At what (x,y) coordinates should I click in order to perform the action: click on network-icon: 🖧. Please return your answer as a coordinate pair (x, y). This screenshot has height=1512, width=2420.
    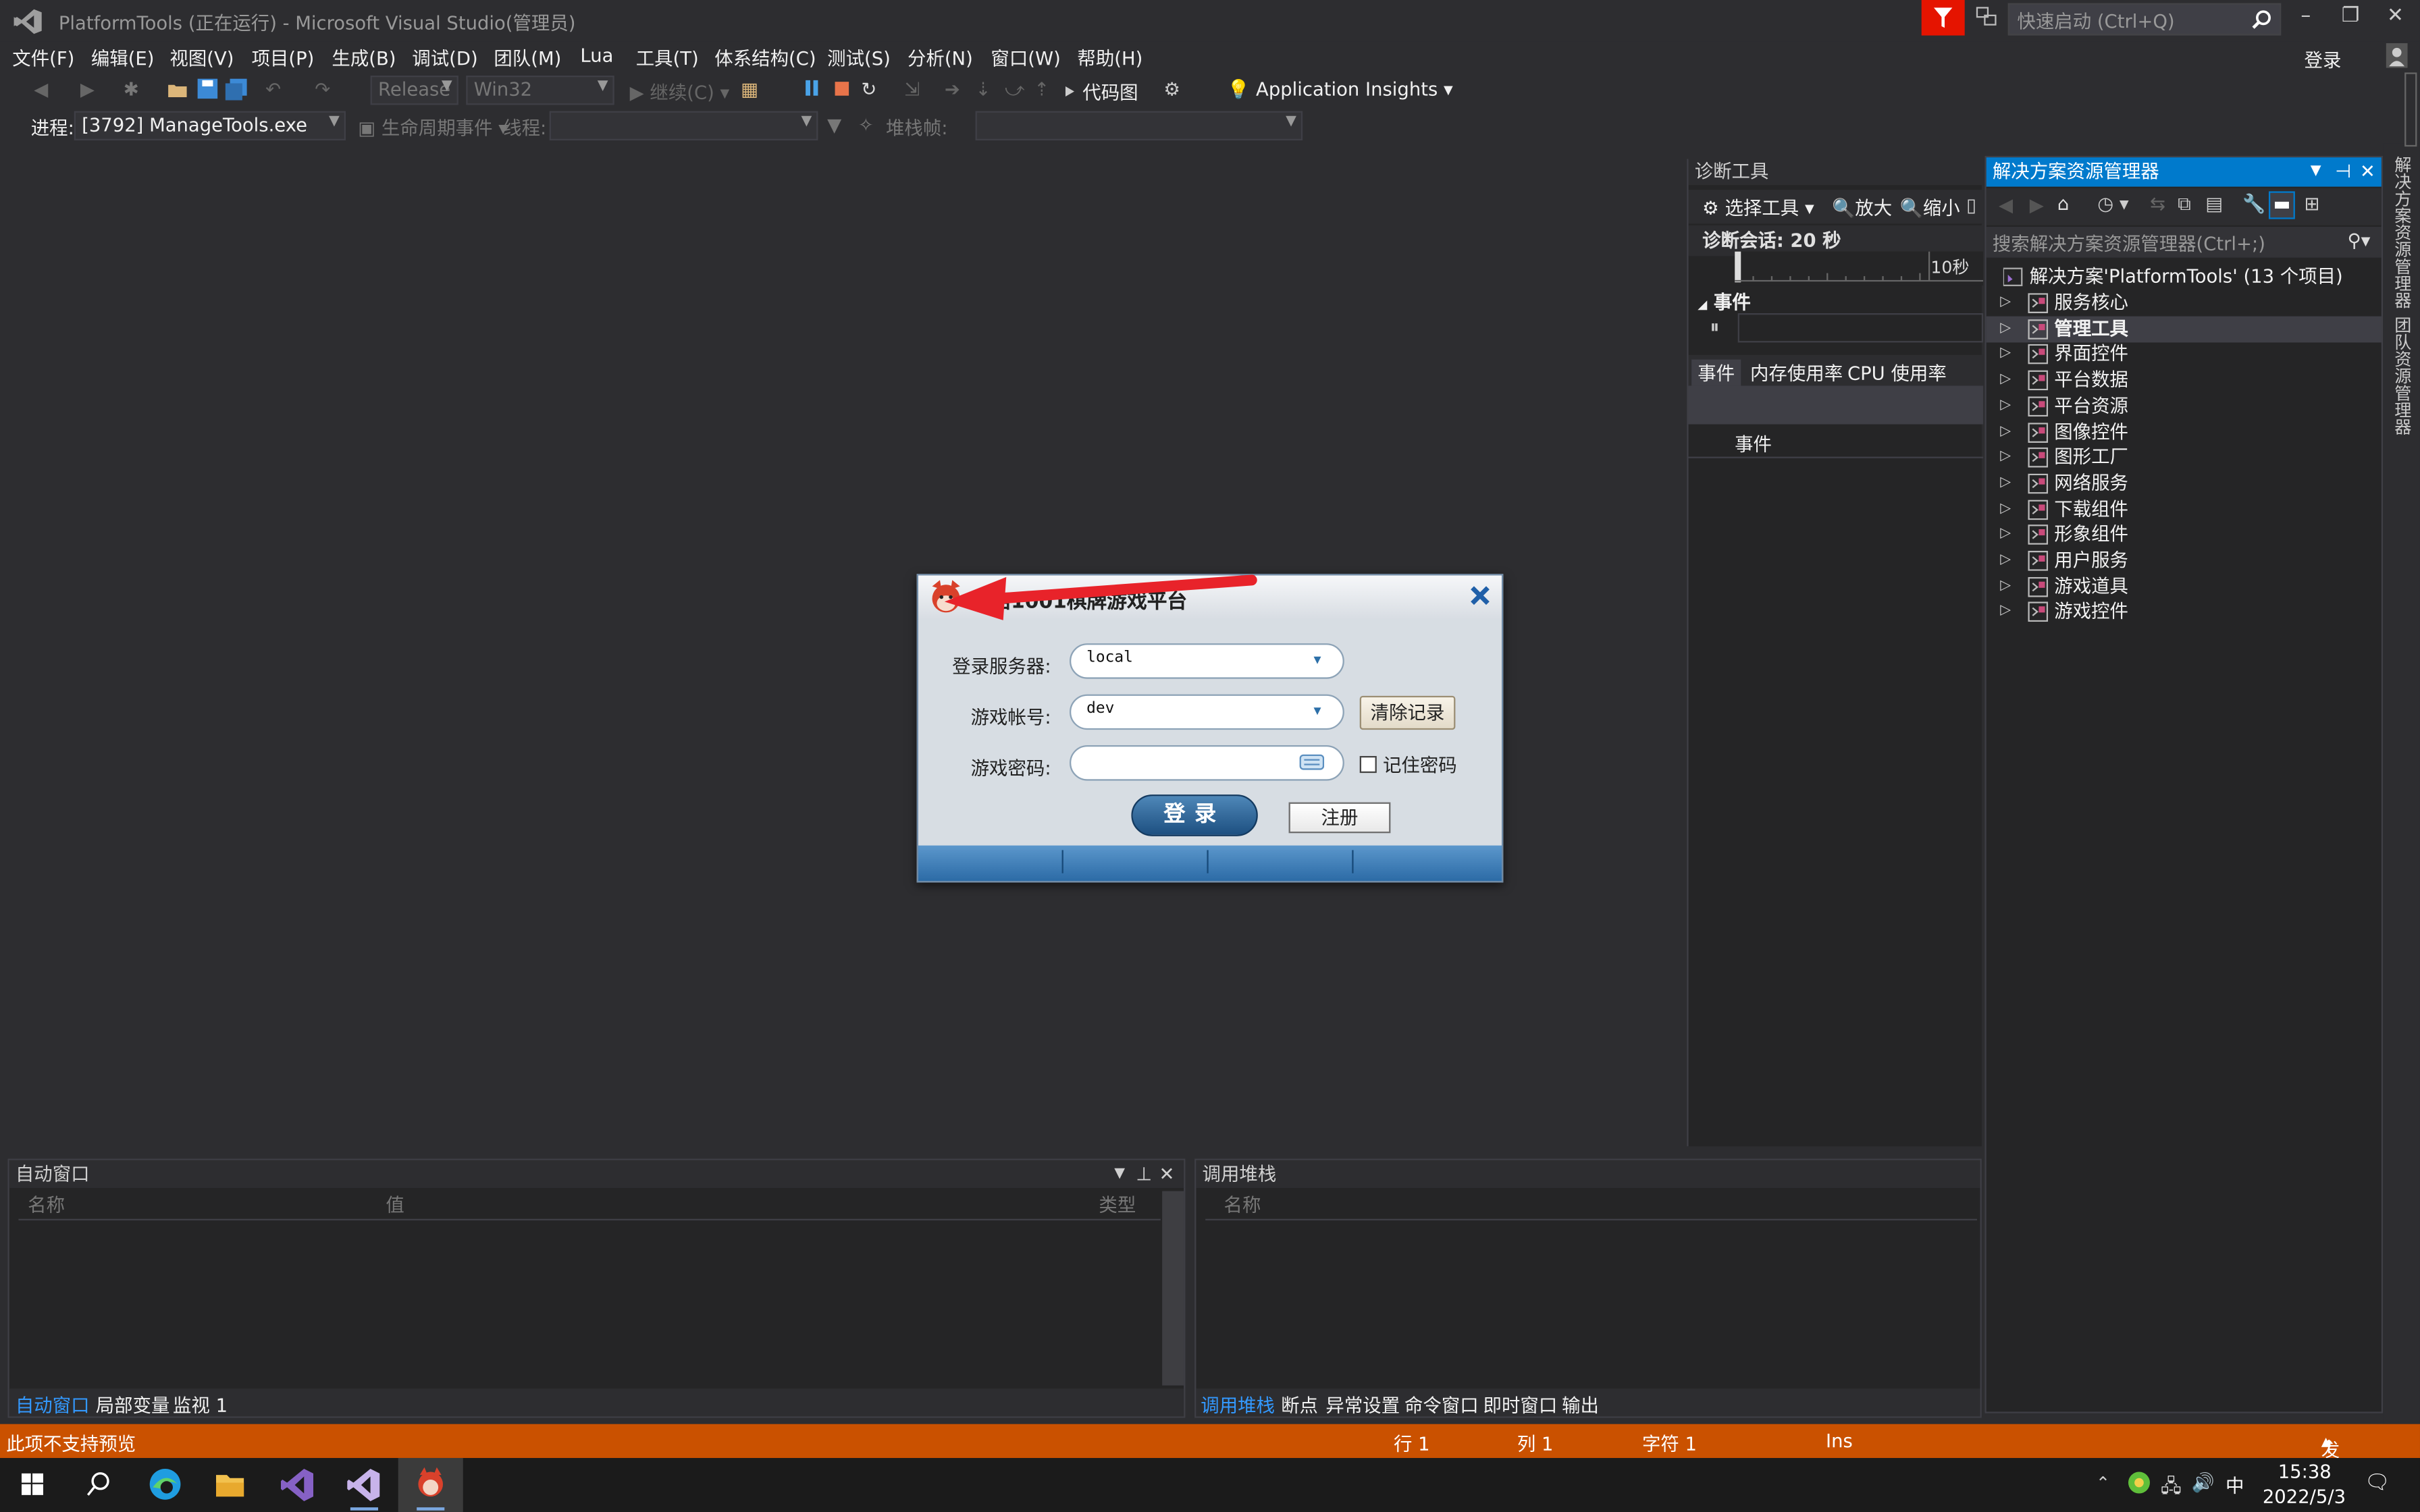
    Looking at the image, I should click on (2171, 1489).